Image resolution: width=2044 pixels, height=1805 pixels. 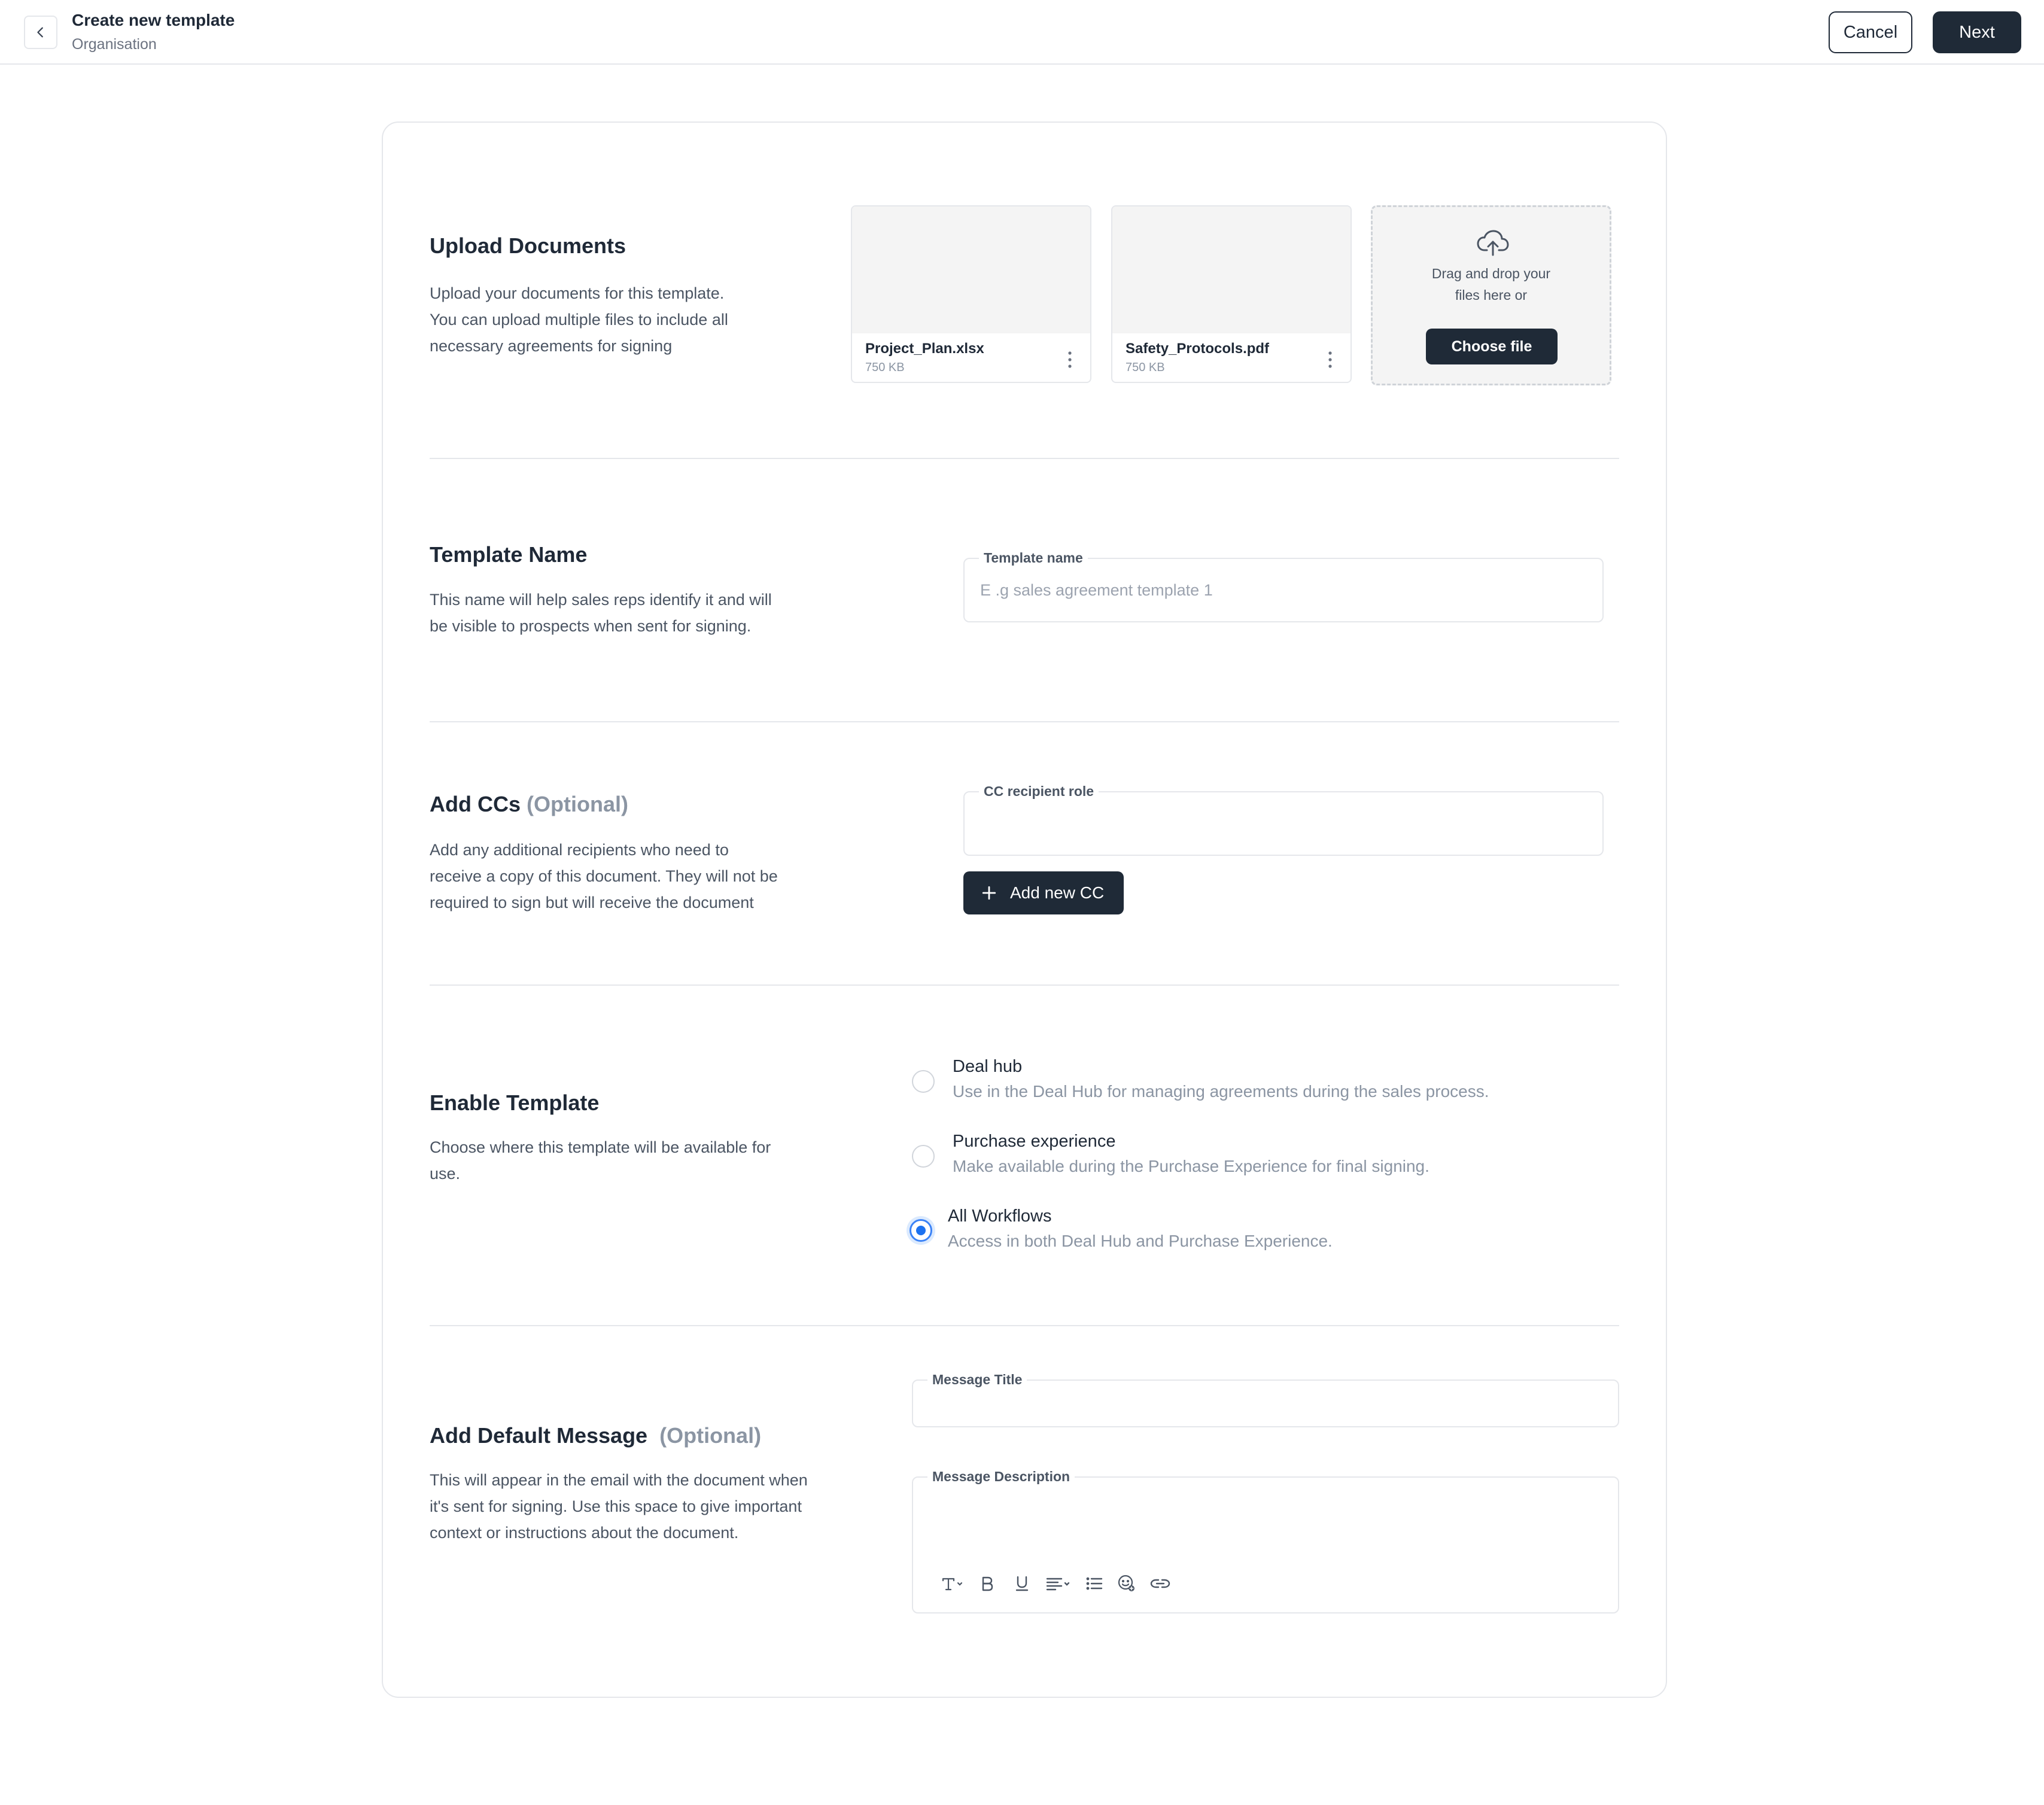 What do you see at coordinates (1491, 284) in the screenshot?
I see `dropzone-text: Drag and drop your files here or` at bounding box center [1491, 284].